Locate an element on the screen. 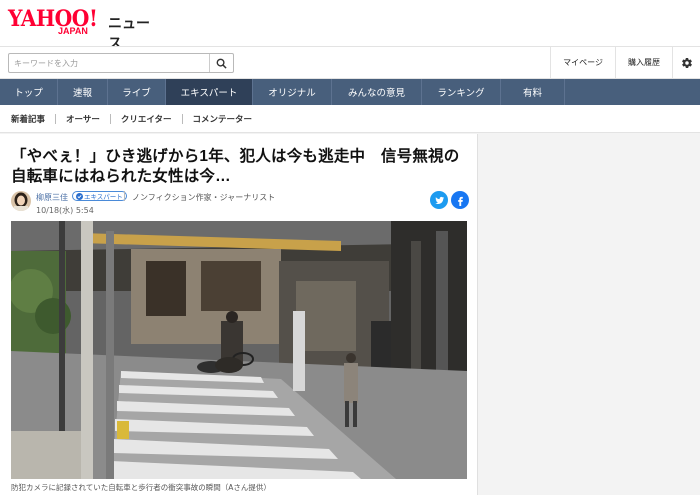 The image size is (700, 495). search-icon is located at coordinates (221, 63).